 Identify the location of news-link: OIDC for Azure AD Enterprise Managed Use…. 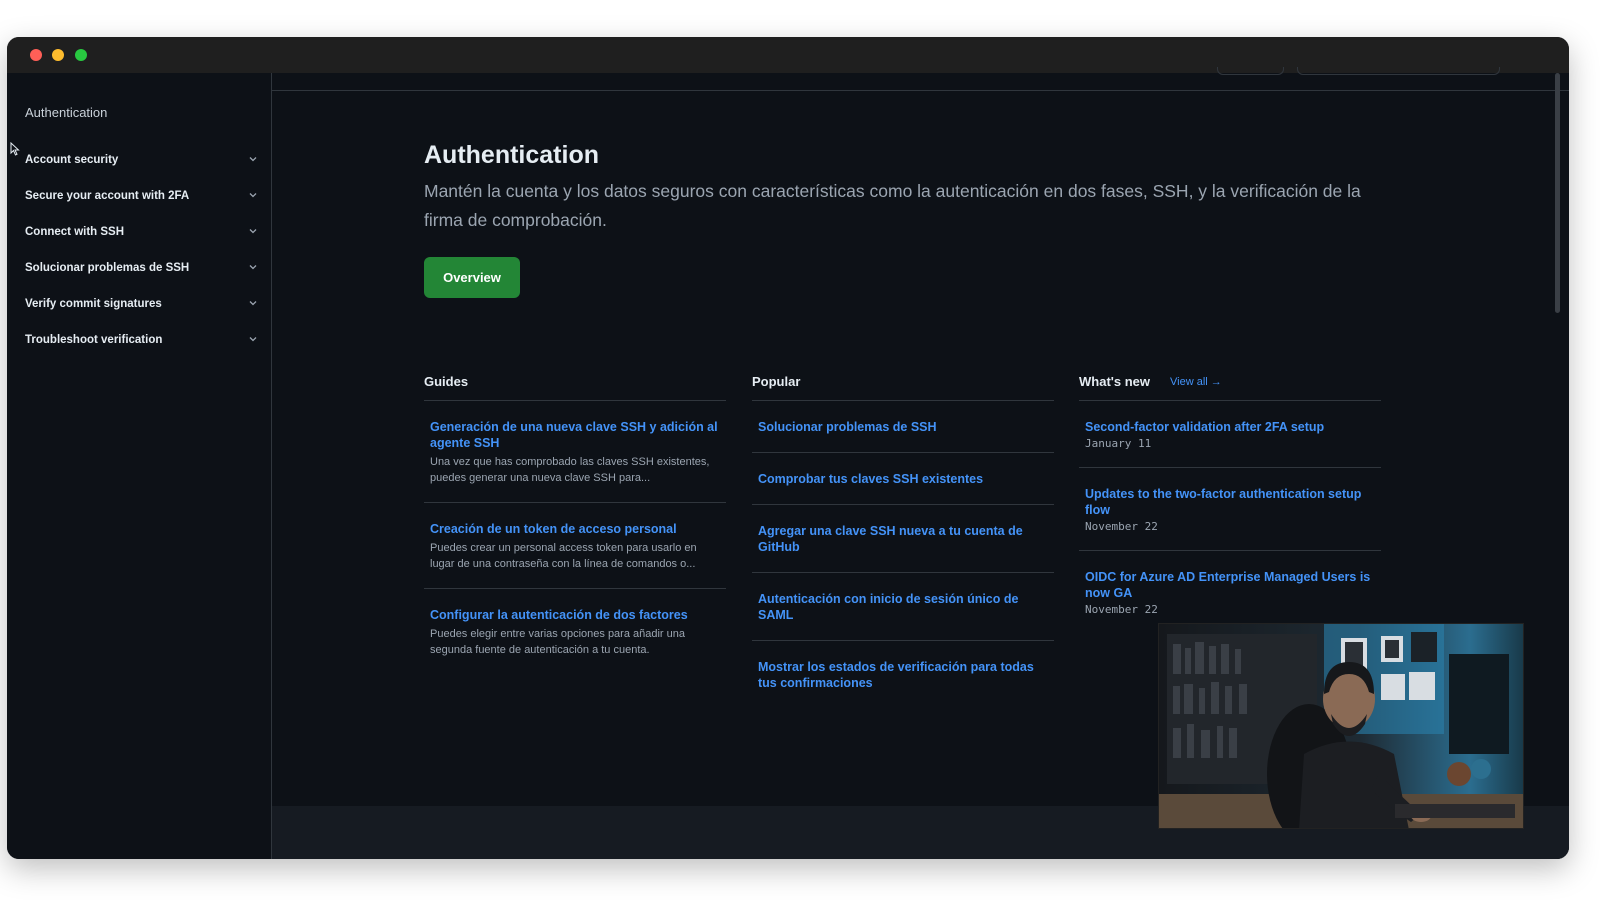
(1230, 585).